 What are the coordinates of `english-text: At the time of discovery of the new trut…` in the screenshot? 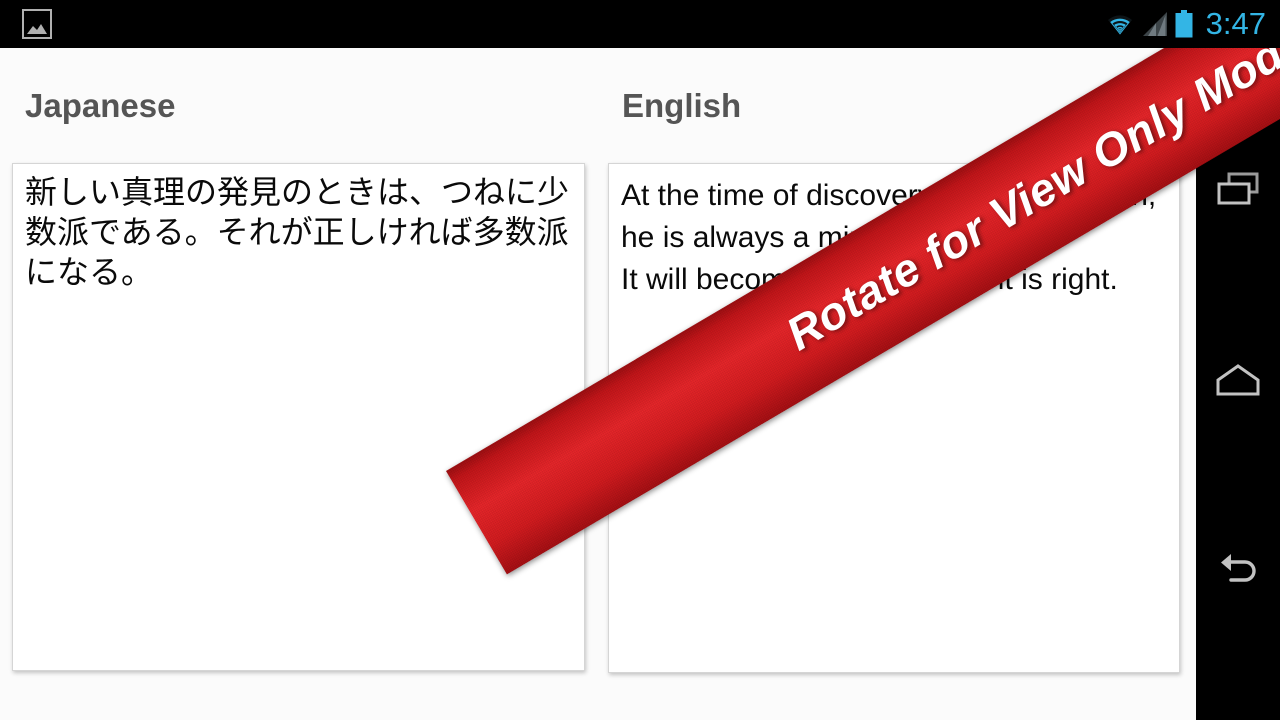 It's located at (889, 237).